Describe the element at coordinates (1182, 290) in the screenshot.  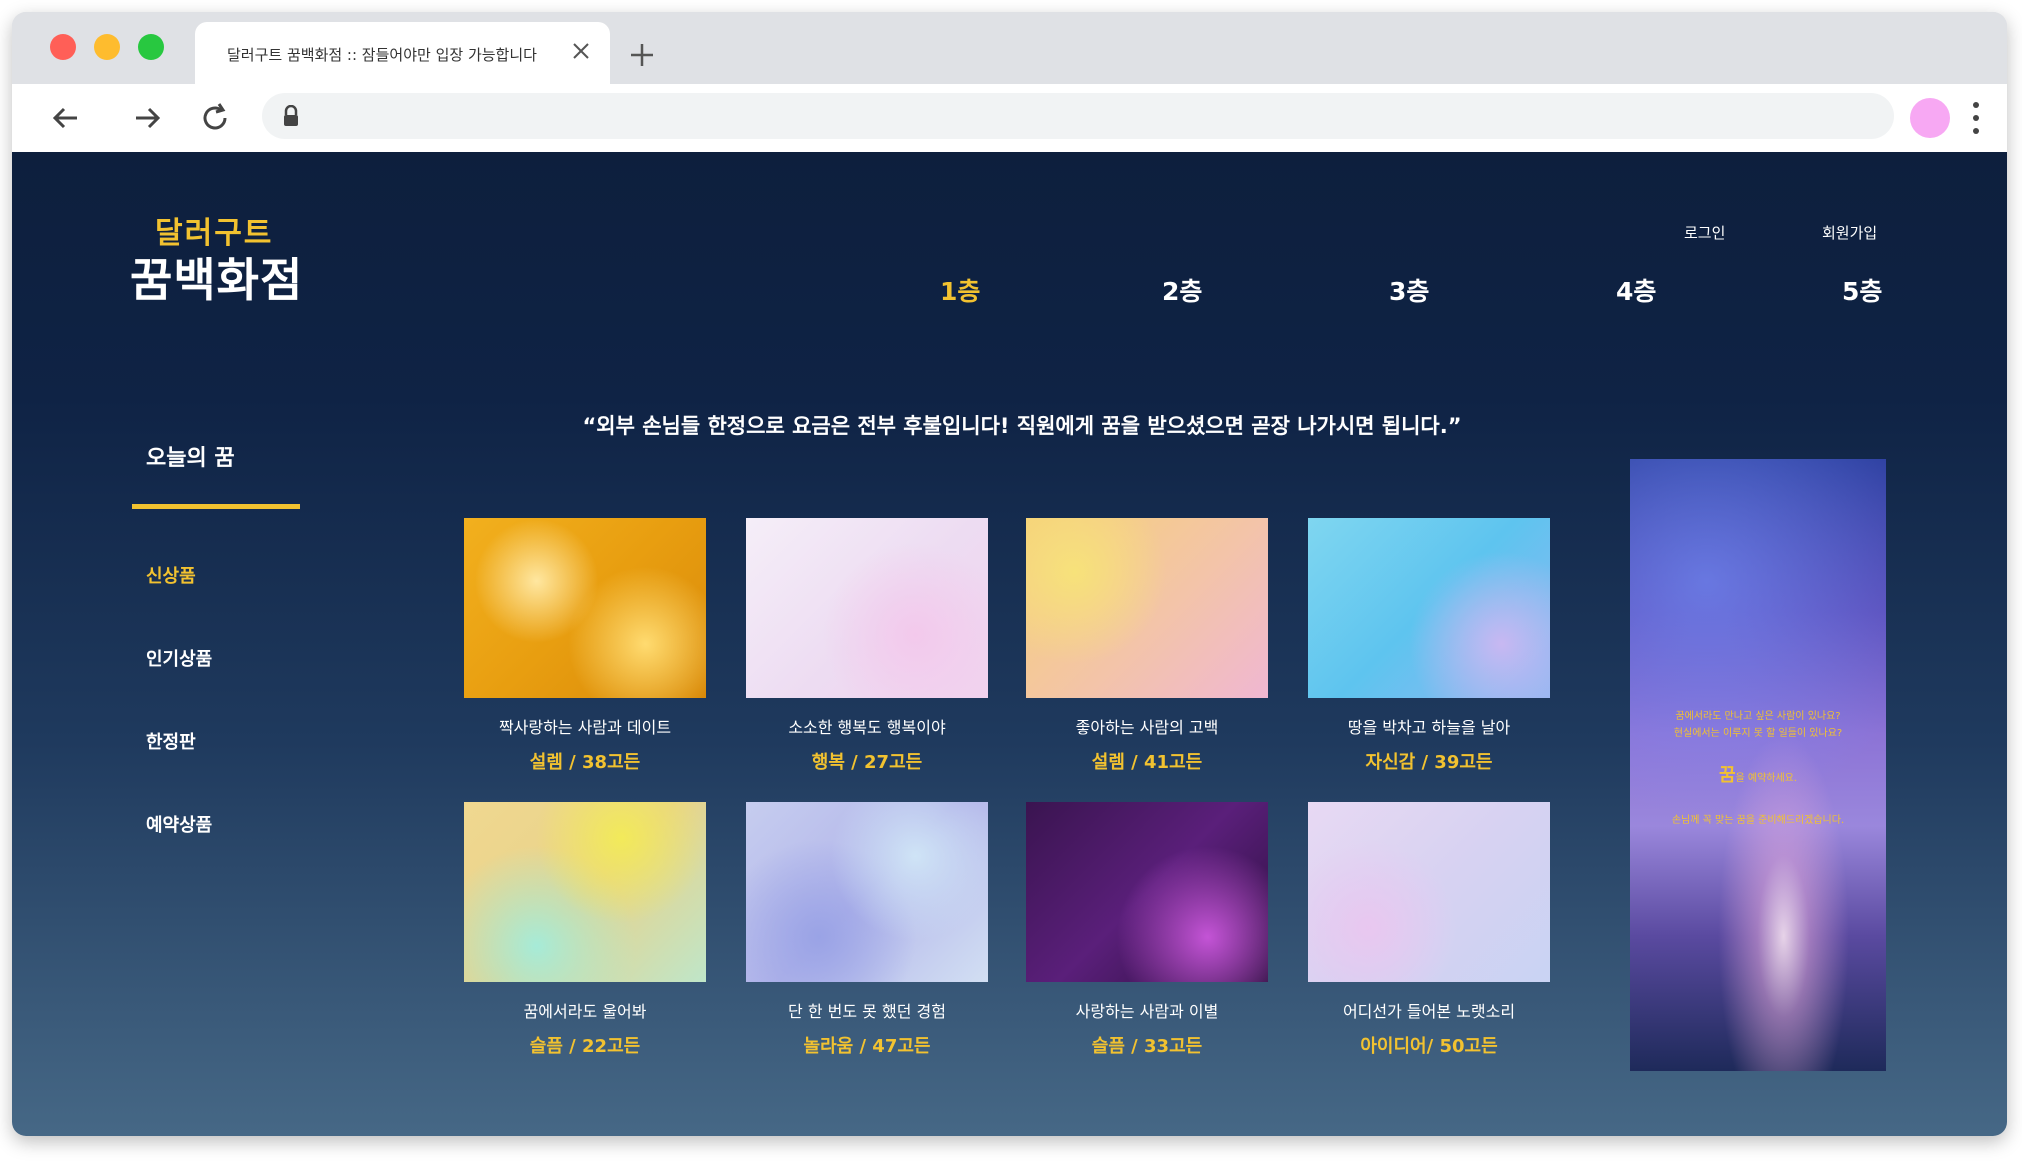
I see `nav-floor-2: 2층` at that location.